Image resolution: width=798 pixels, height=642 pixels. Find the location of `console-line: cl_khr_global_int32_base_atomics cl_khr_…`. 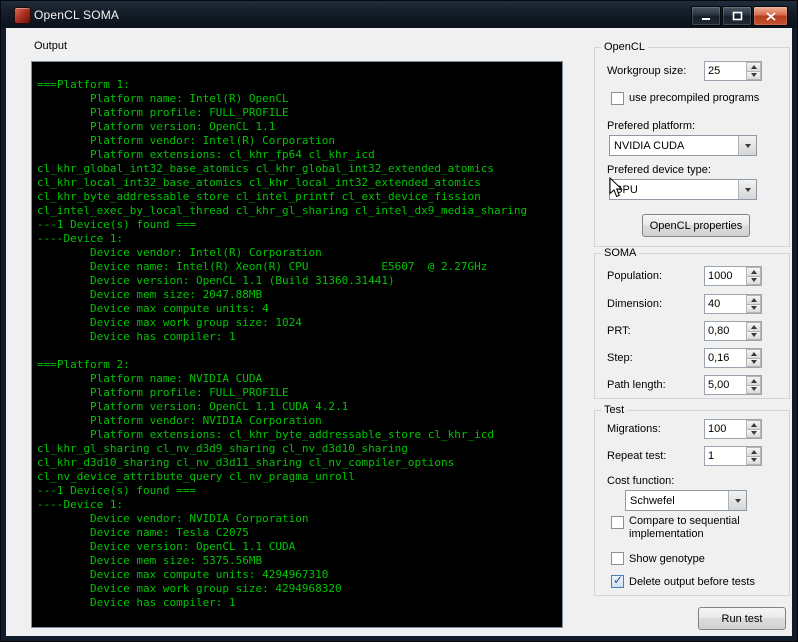

console-line: cl_khr_global_int32_base_atomics cl_khr_… is located at coordinates (265, 168).